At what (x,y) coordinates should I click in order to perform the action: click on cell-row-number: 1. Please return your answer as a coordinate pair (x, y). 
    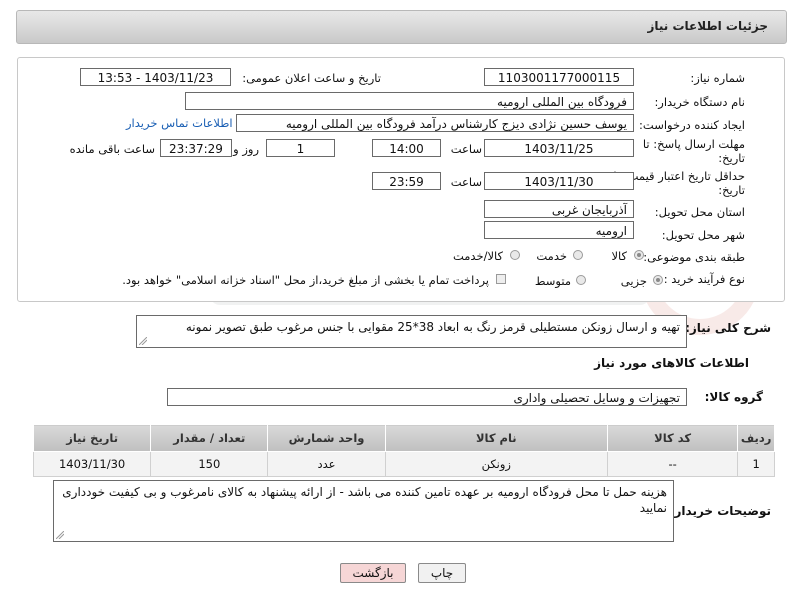
    Looking at the image, I should click on (756, 464).